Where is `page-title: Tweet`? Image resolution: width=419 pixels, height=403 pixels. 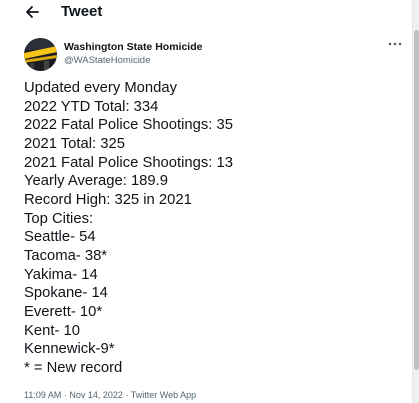 page-title: Tweet is located at coordinates (82, 11).